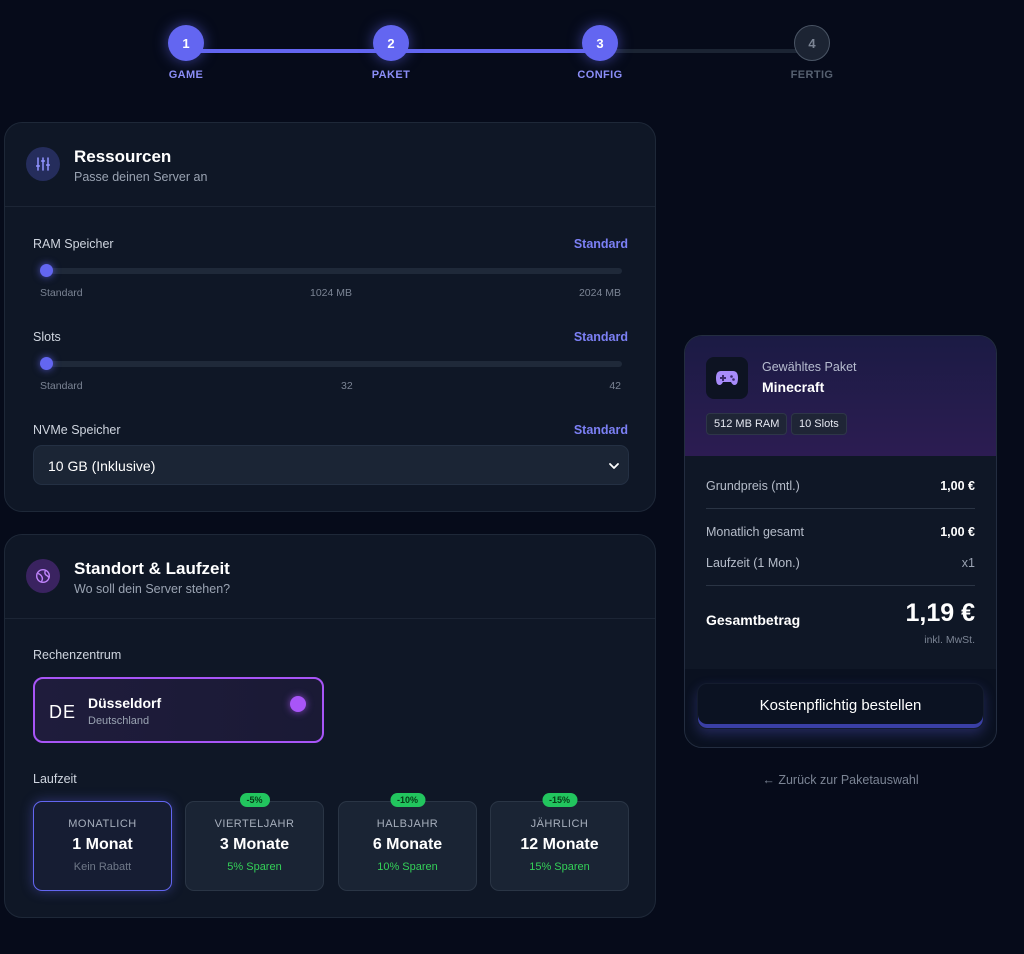 Image resolution: width=1024 pixels, height=954 pixels. I want to click on globe-icon, so click(43, 576).